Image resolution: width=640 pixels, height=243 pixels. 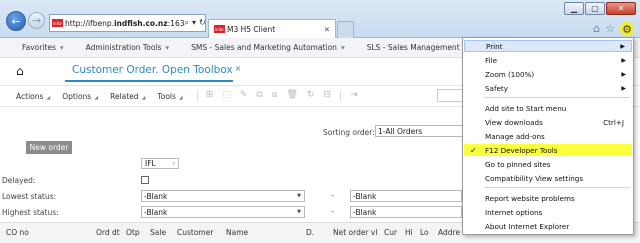 I want to click on column-header: Name, so click(x=237, y=232).